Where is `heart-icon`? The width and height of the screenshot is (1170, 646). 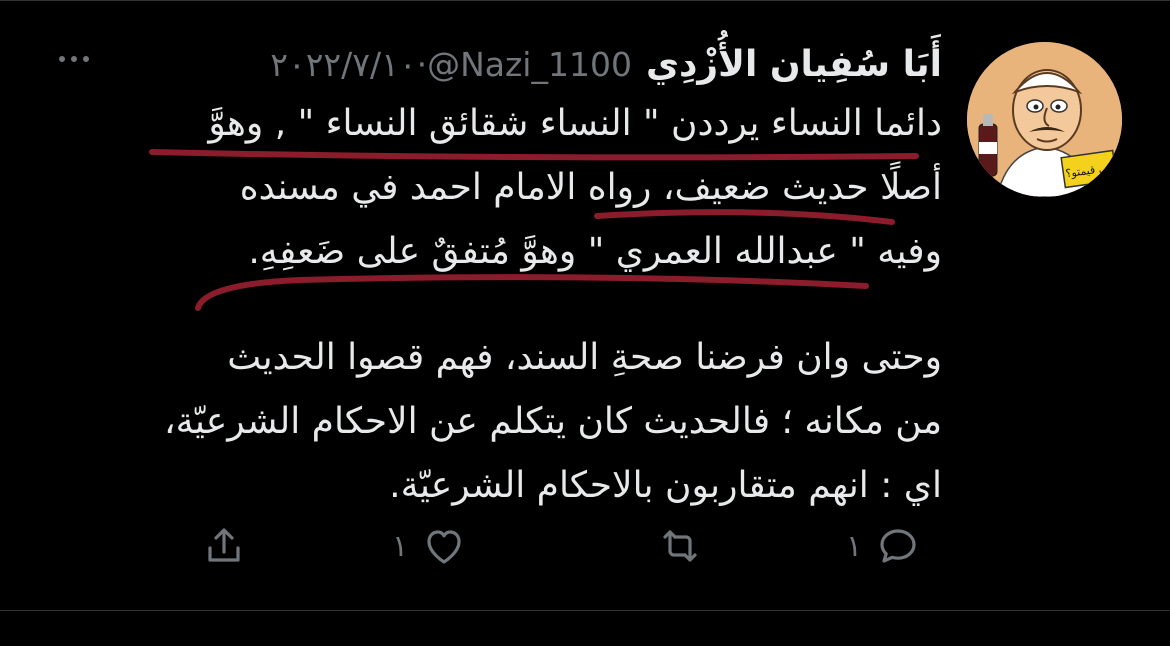 heart-icon is located at coordinates (444, 547).